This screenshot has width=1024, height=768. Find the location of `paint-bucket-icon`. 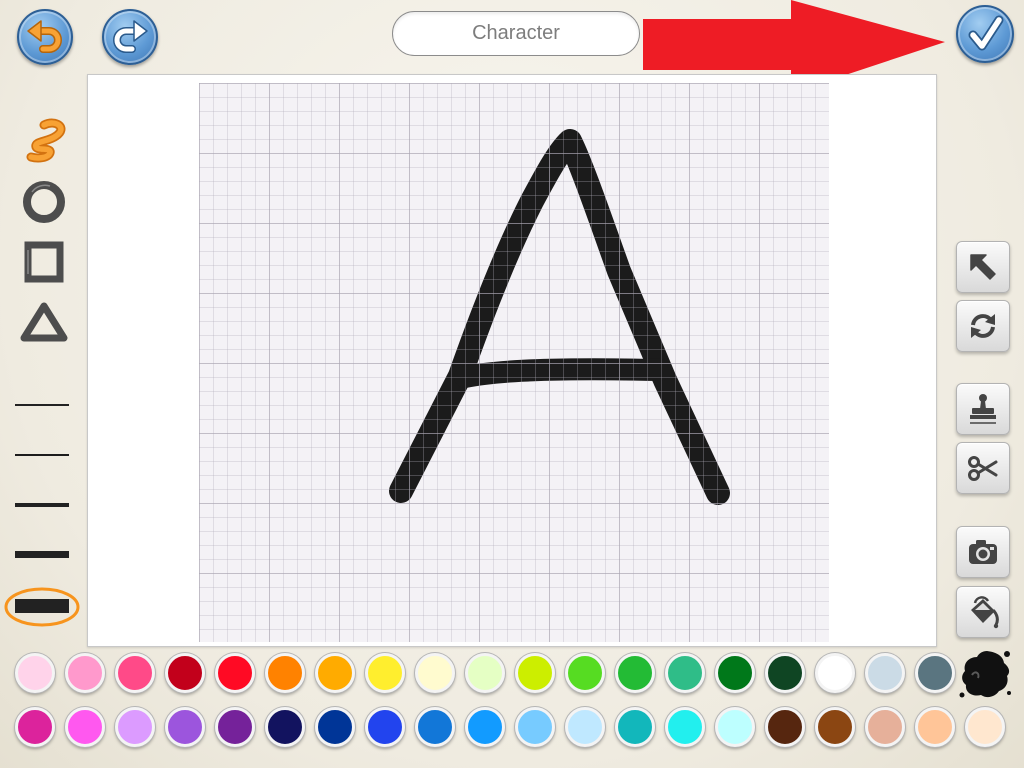

paint-bucket-icon is located at coordinates (985, 612).